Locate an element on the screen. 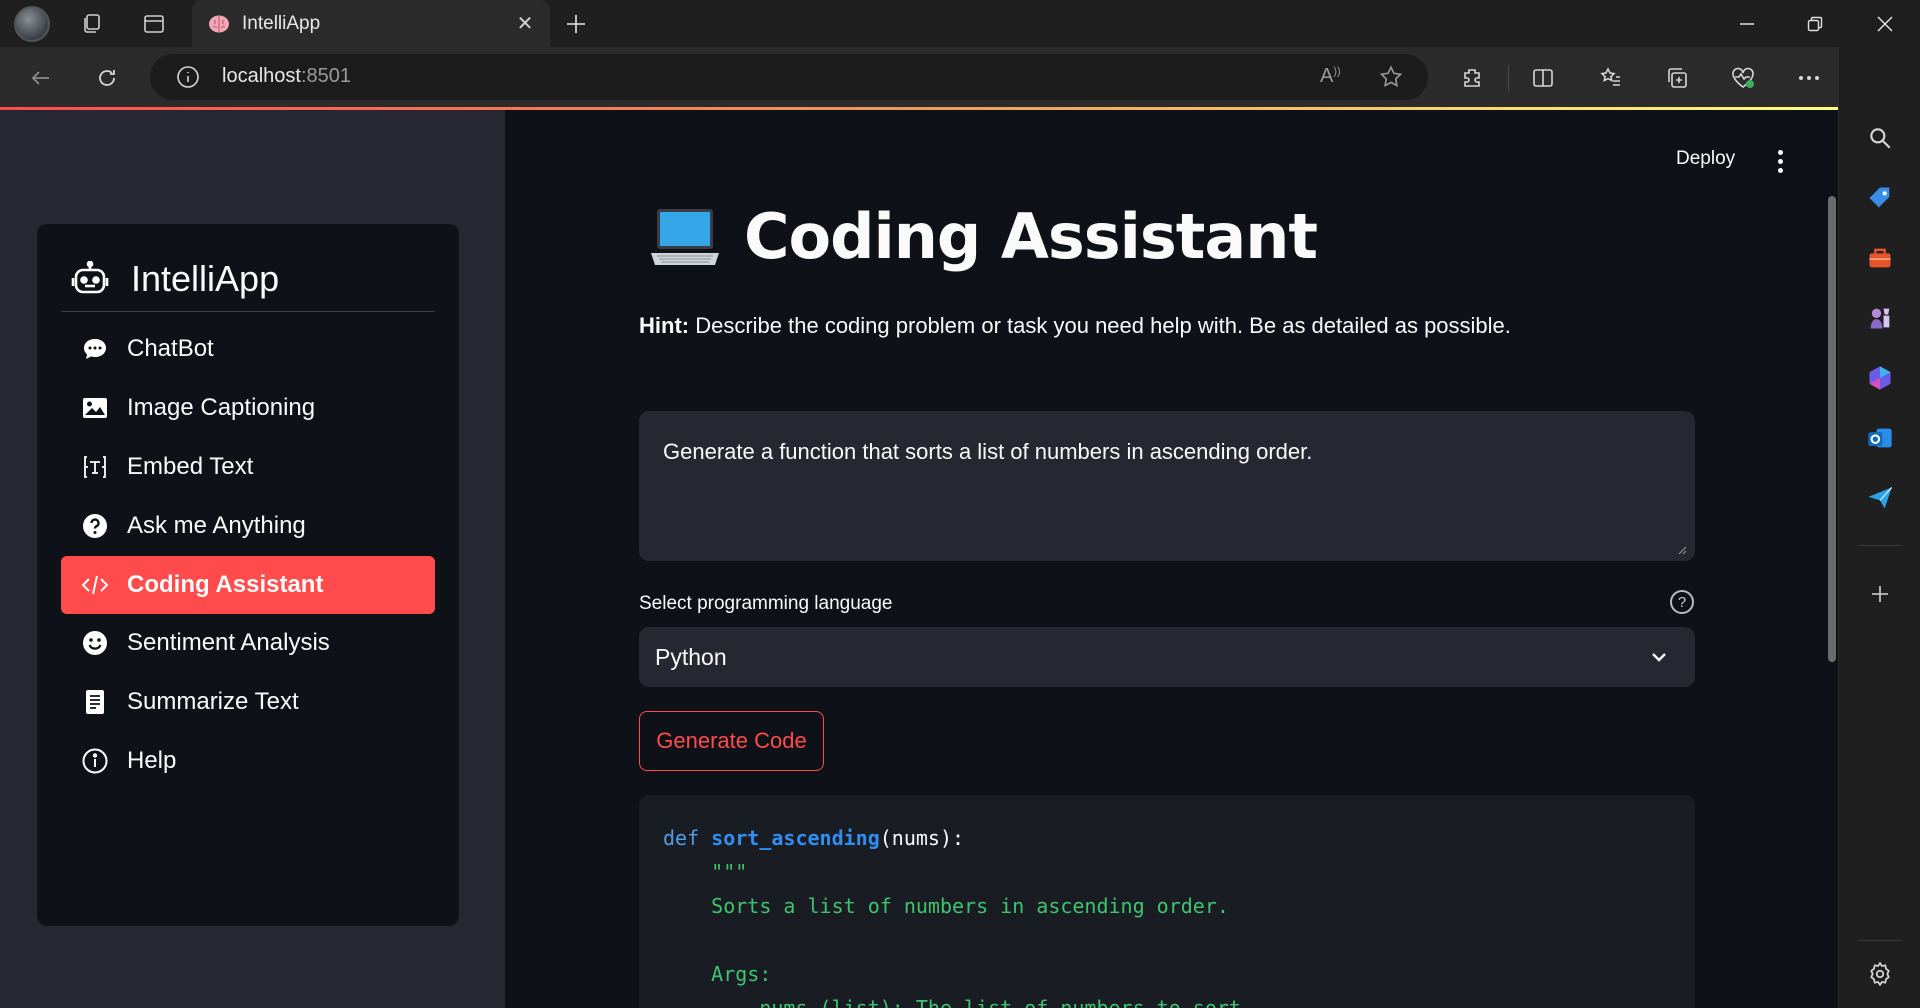 This screenshot has height=1008, width=1920. new-tab-icon is located at coordinates (576, 24).